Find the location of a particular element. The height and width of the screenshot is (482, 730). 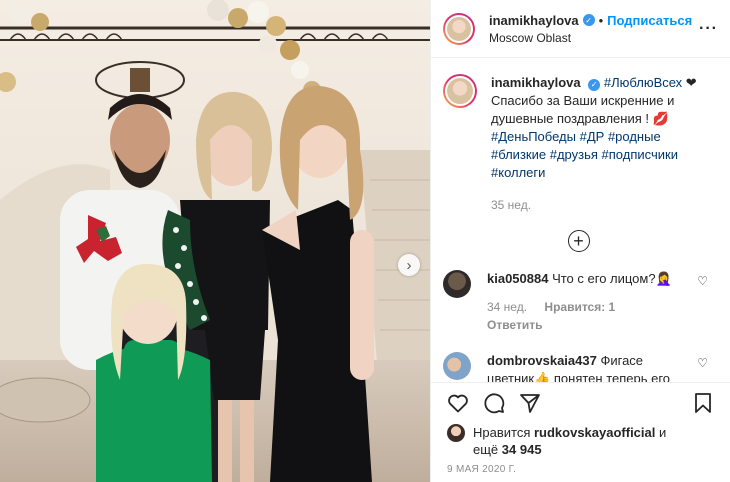

plus-circle-icon: + is located at coordinates (578, 241).